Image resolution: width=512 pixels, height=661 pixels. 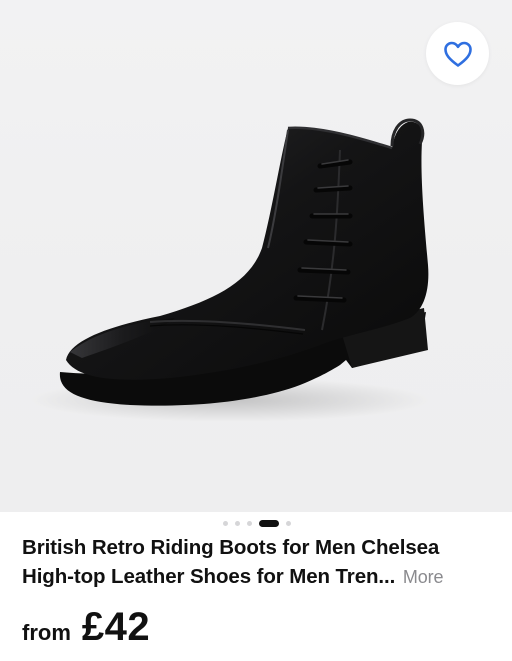 I want to click on price-row: from £42, so click(x=86, y=630).